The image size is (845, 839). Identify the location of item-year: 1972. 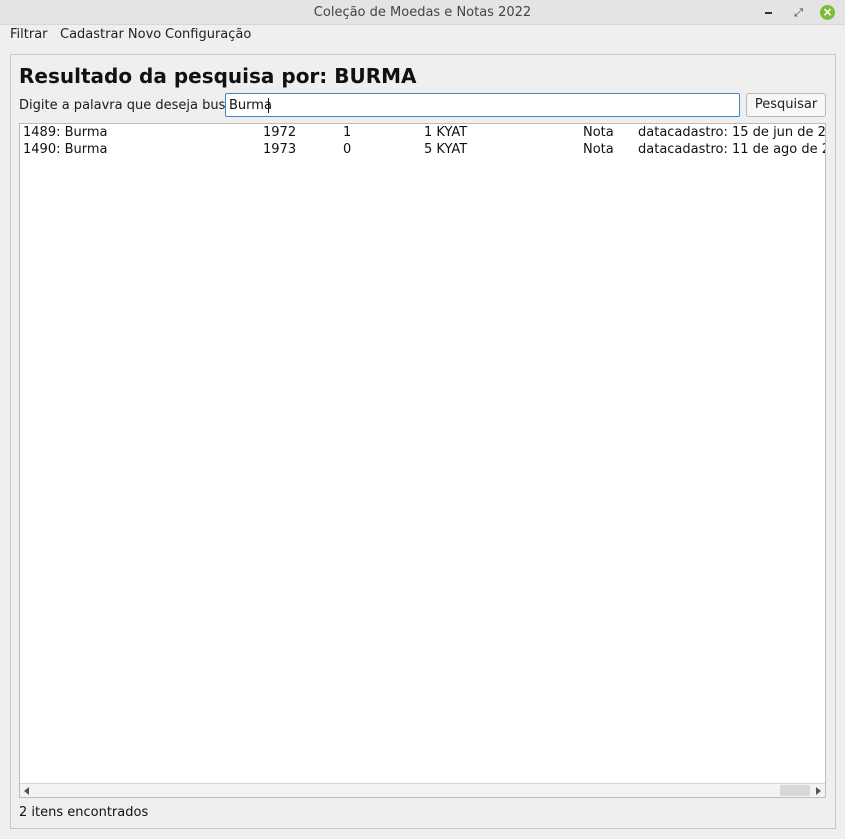
(280, 132).